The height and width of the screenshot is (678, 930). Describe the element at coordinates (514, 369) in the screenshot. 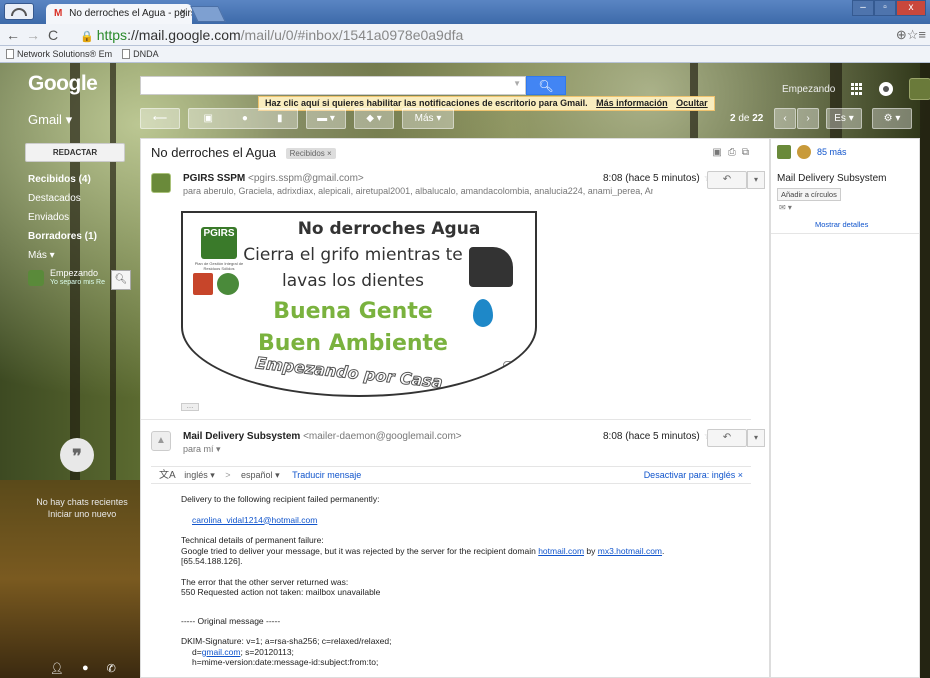

I see `hands-icon` at that location.